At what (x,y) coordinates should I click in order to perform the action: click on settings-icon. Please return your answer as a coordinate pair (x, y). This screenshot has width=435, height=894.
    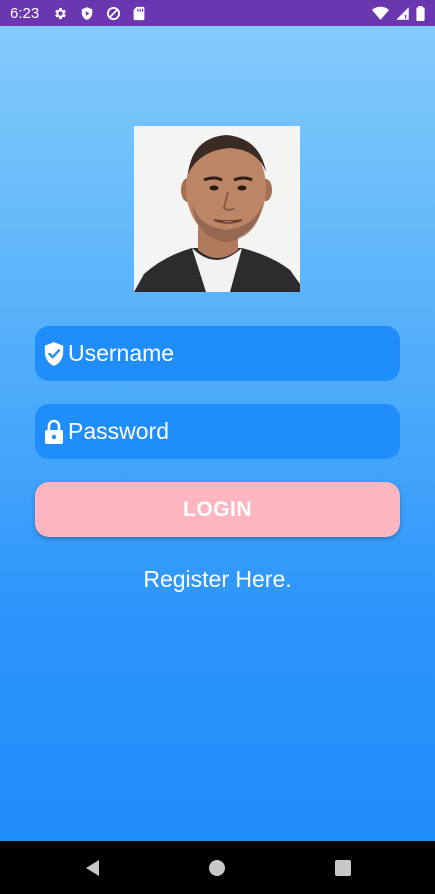
    Looking at the image, I should click on (60, 13).